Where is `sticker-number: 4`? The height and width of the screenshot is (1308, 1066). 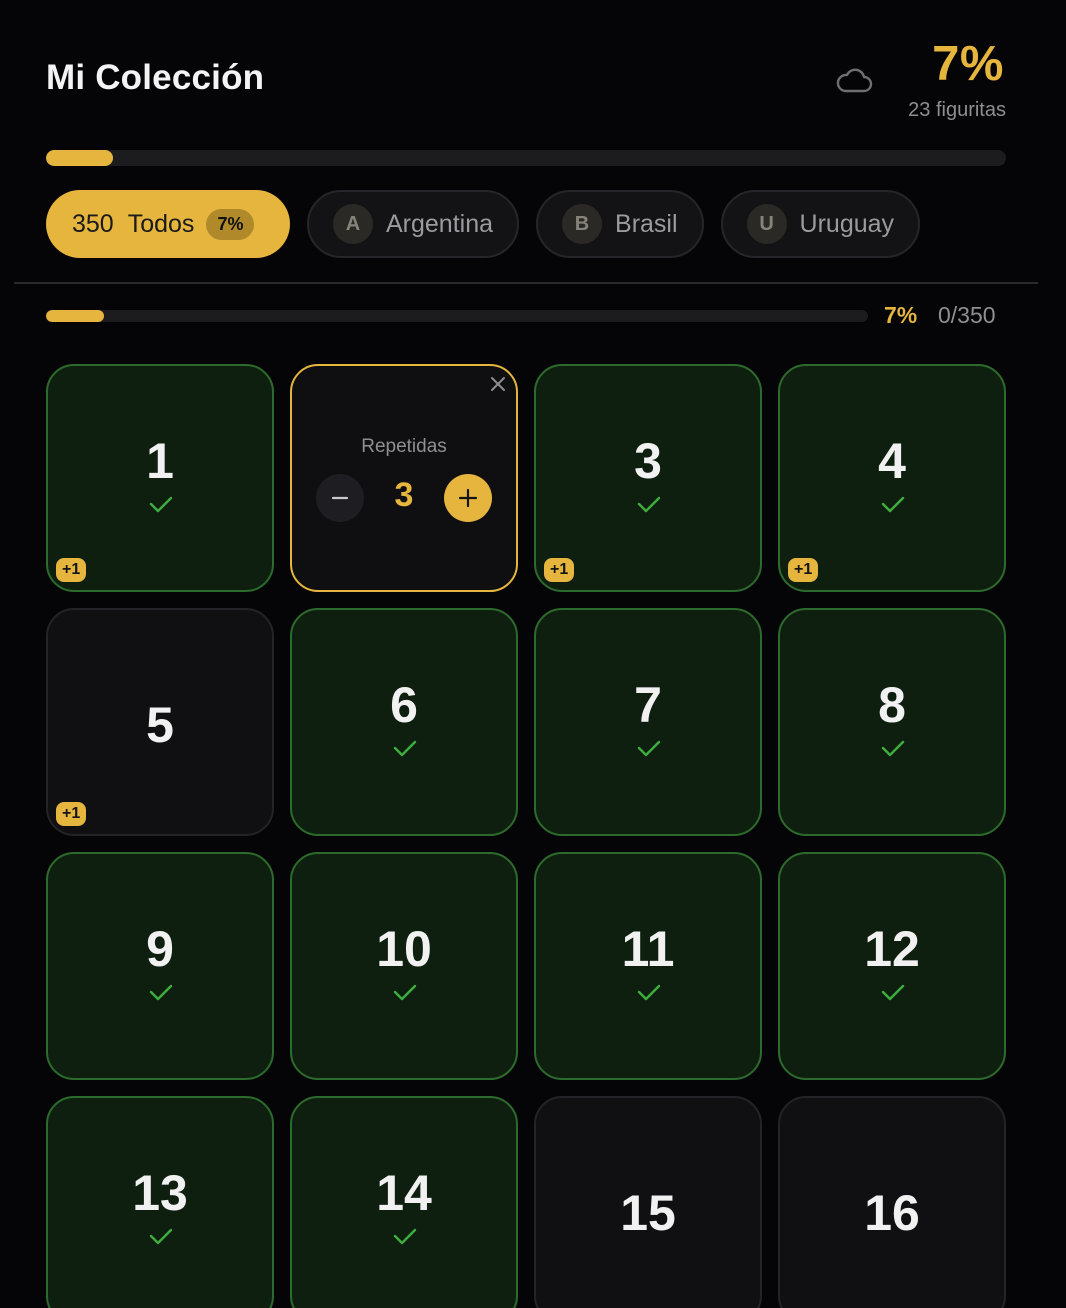 sticker-number: 4 is located at coordinates (892, 461).